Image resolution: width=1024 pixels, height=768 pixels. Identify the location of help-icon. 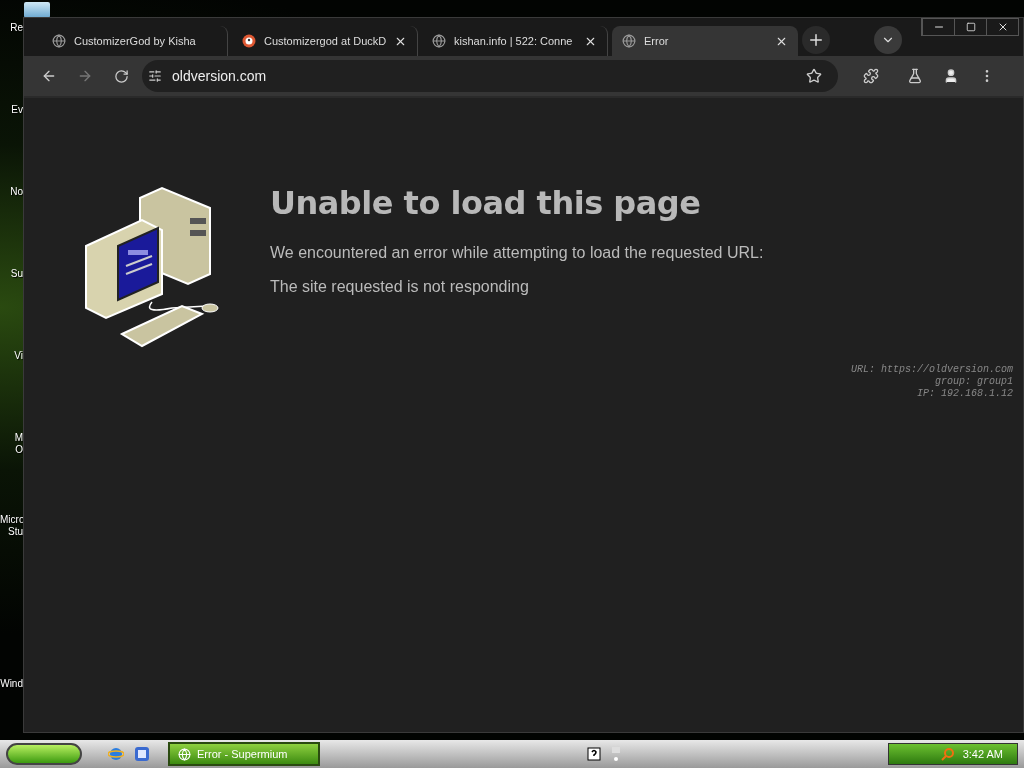
(594, 754).